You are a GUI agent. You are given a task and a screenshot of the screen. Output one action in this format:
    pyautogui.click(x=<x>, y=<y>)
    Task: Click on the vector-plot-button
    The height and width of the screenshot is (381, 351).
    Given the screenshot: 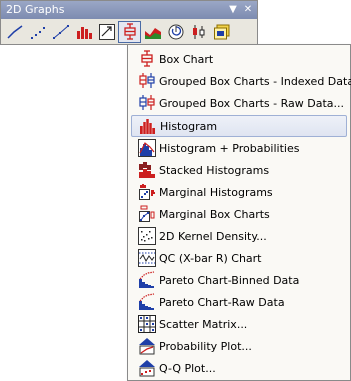 What is the action you would take?
    pyautogui.click(x=106, y=32)
    